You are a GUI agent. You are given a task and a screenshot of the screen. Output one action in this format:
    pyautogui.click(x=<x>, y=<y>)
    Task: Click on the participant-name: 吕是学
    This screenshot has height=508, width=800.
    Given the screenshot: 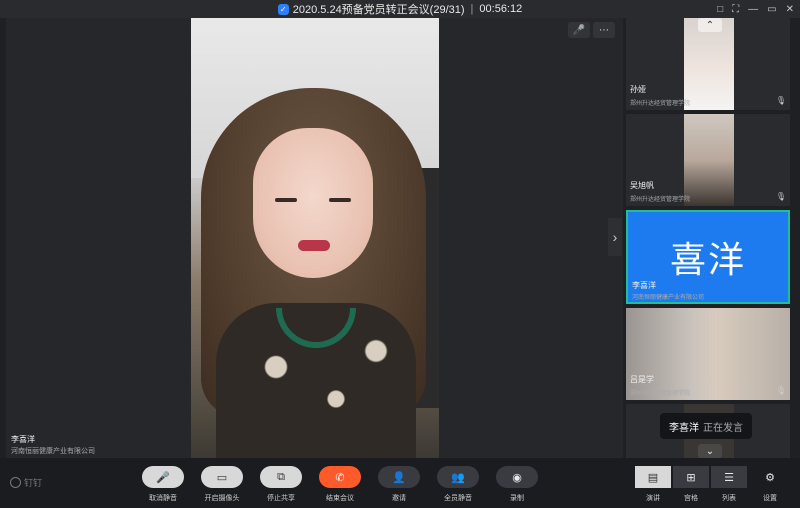 What is the action you would take?
    pyautogui.click(x=642, y=379)
    